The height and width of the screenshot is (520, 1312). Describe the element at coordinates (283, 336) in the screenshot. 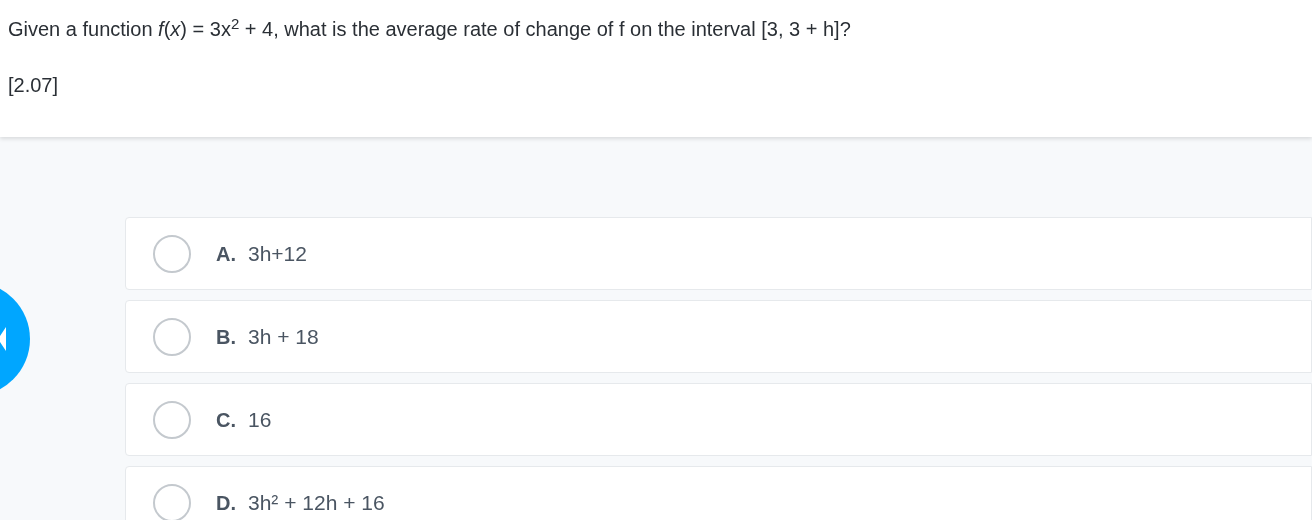

I see `option-text: 3h + 18` at that location.